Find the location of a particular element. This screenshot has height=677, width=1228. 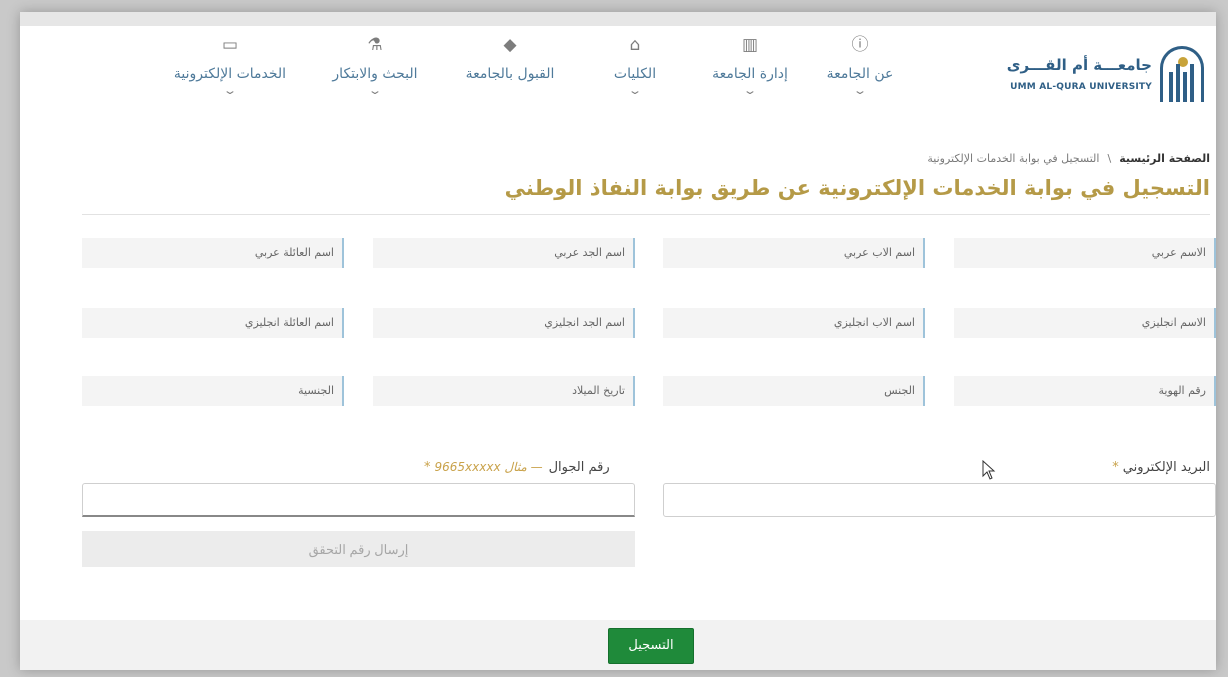

first-name-en-field: الاسم انجليزي is located at coordinates (1085, 323).